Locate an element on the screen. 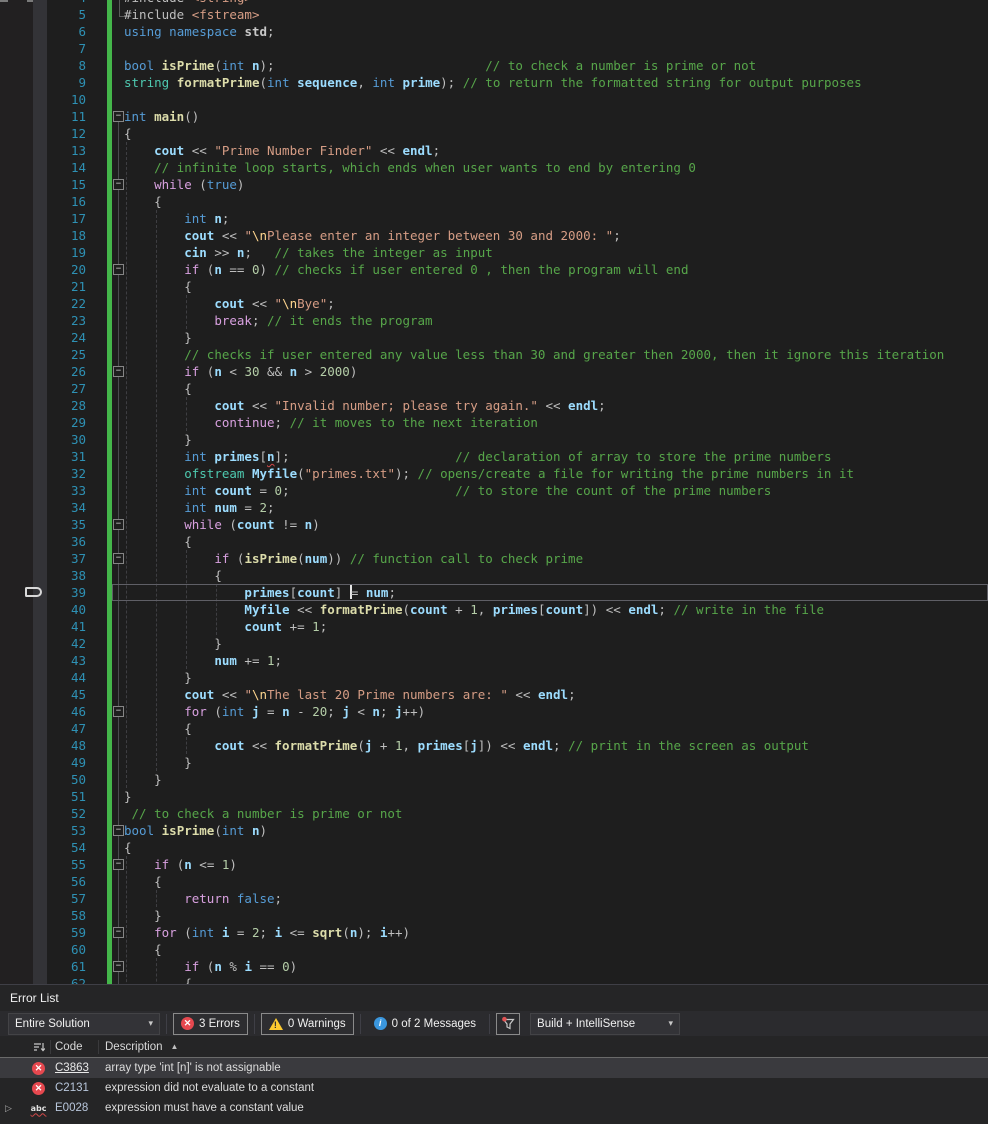 This screenshot has width=988, height=1124. code-line-52: 52 // to check a number is prime or not is located at coordinates (494, 813).